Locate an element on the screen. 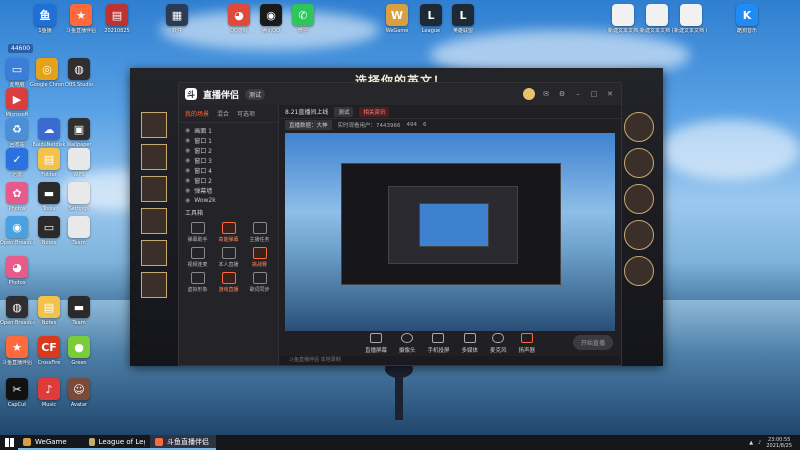 The width and height of the screenshot is (800, 450). desktop-icon: ♻ 回收站 is located at coordinates (17, 133).